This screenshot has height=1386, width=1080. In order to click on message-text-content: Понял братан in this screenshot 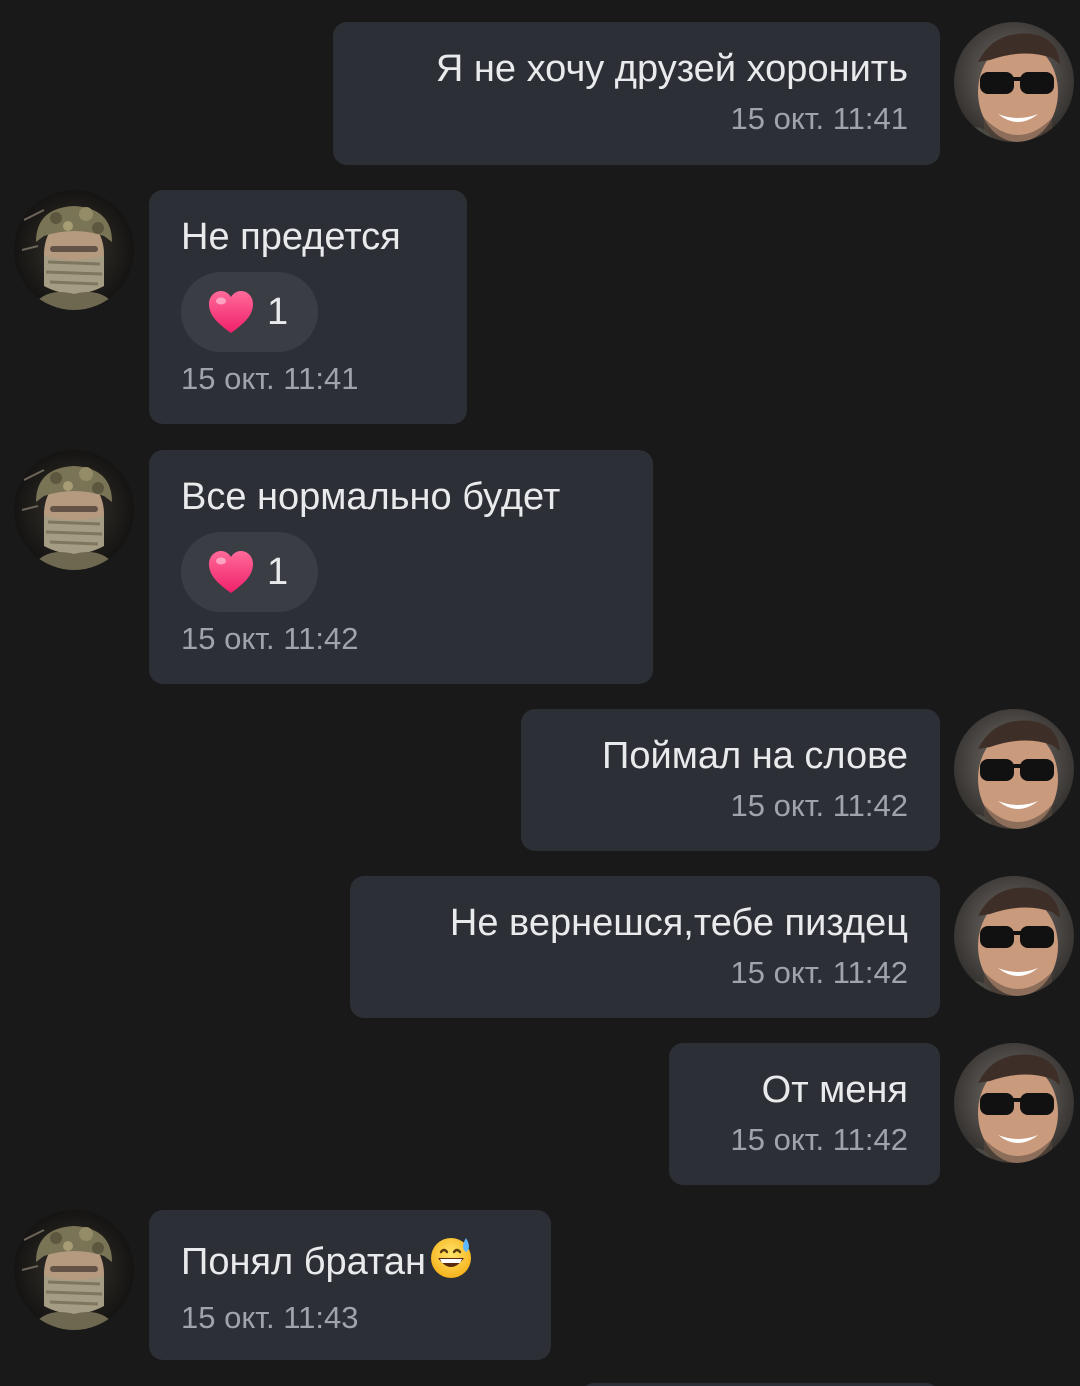, I will do `click(304, 1262)`.